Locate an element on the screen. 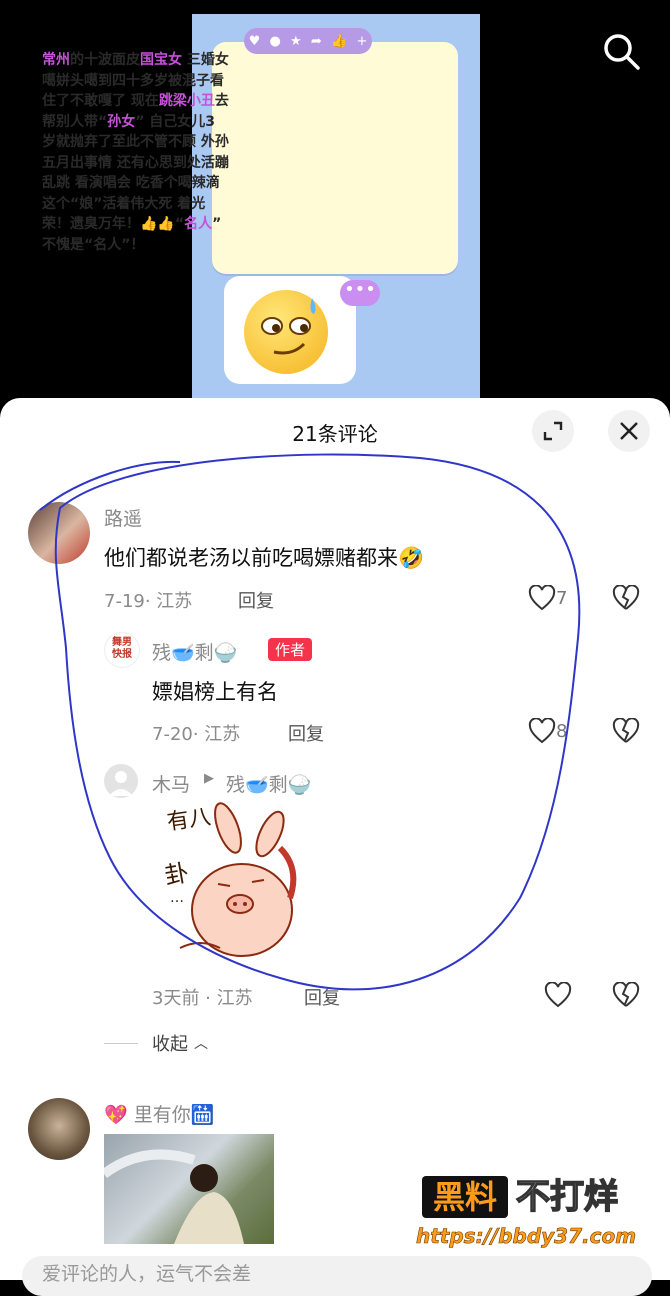 The image size is (670, 1296). comment-image is located at coordinates (189, 1189).